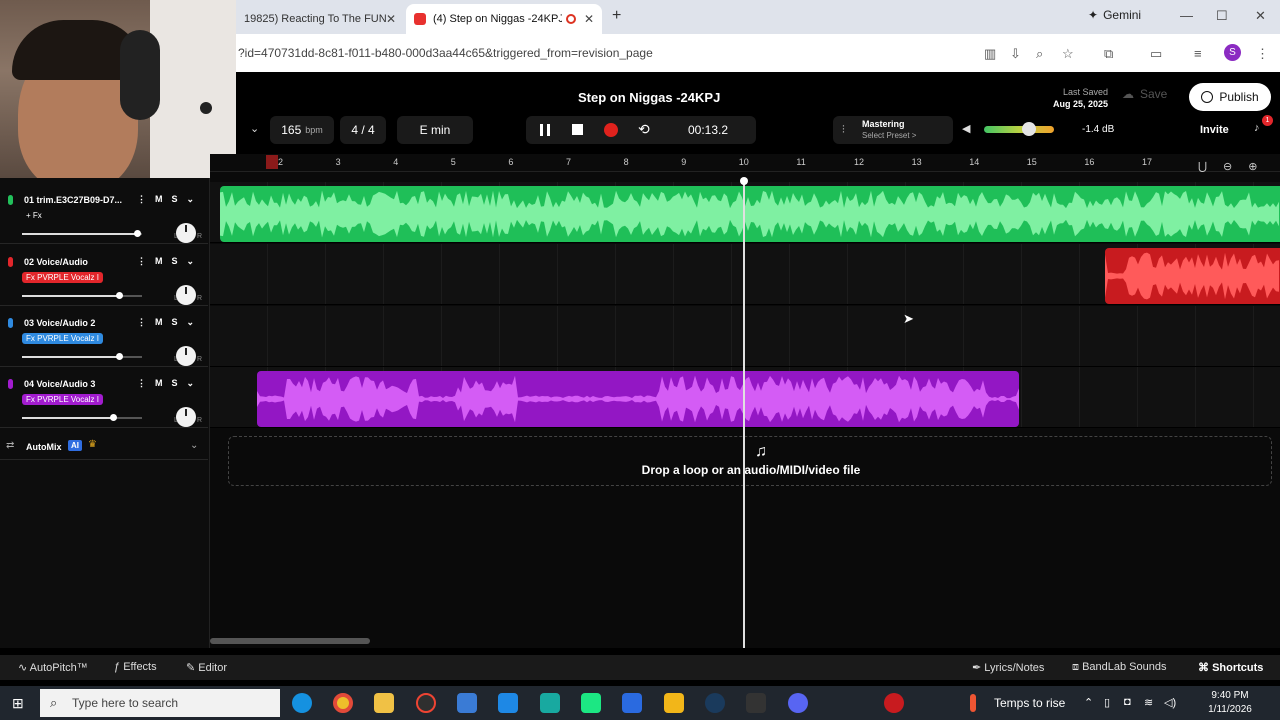 Image resolution: width=1280 pixels, height=720 pixels. I want to click on speaker-icon: ◀︎, so click(966, 128).